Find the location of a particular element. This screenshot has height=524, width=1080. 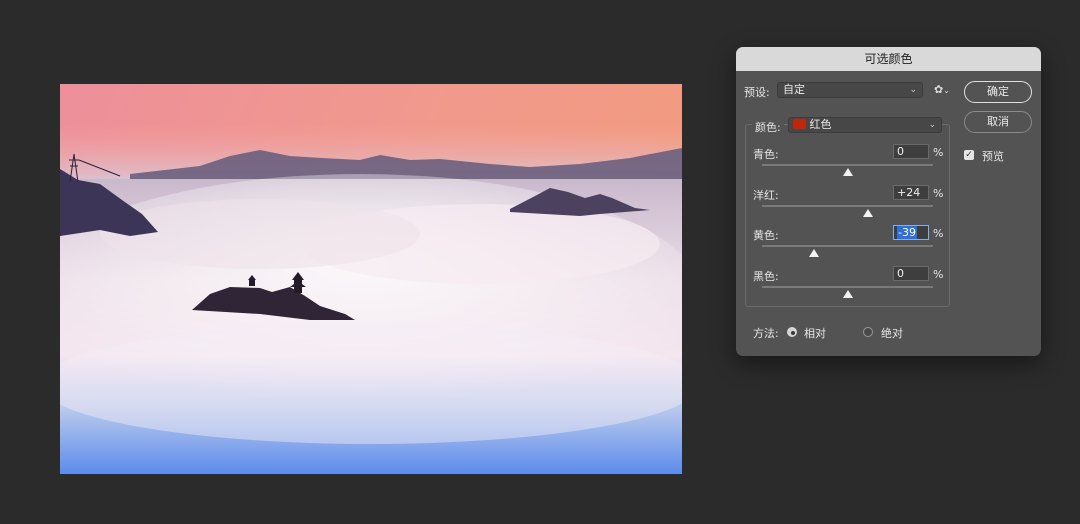

yellow-value-field: -39 is located at coordinates (911, 232).